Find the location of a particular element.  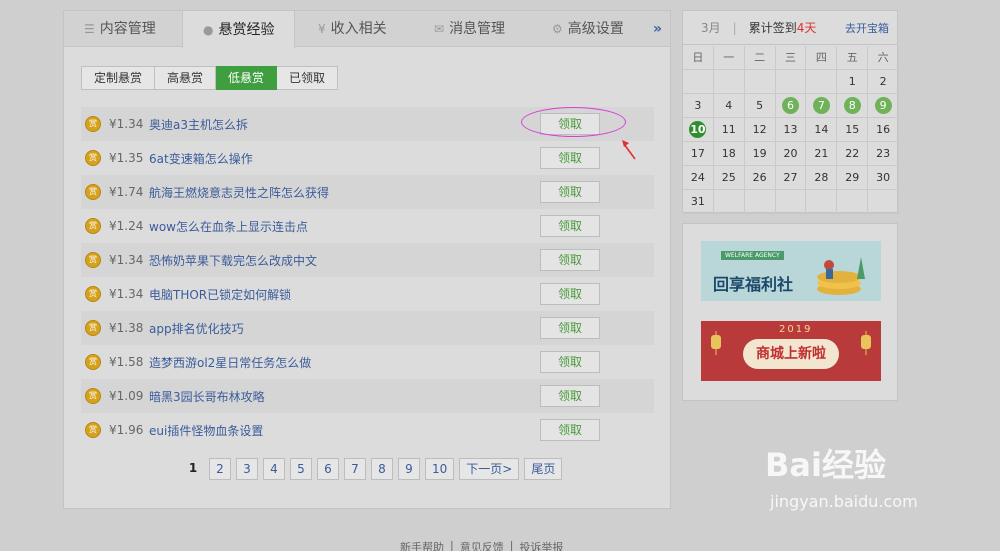

page-2-button: 2 is located at coordinates (220, 469).